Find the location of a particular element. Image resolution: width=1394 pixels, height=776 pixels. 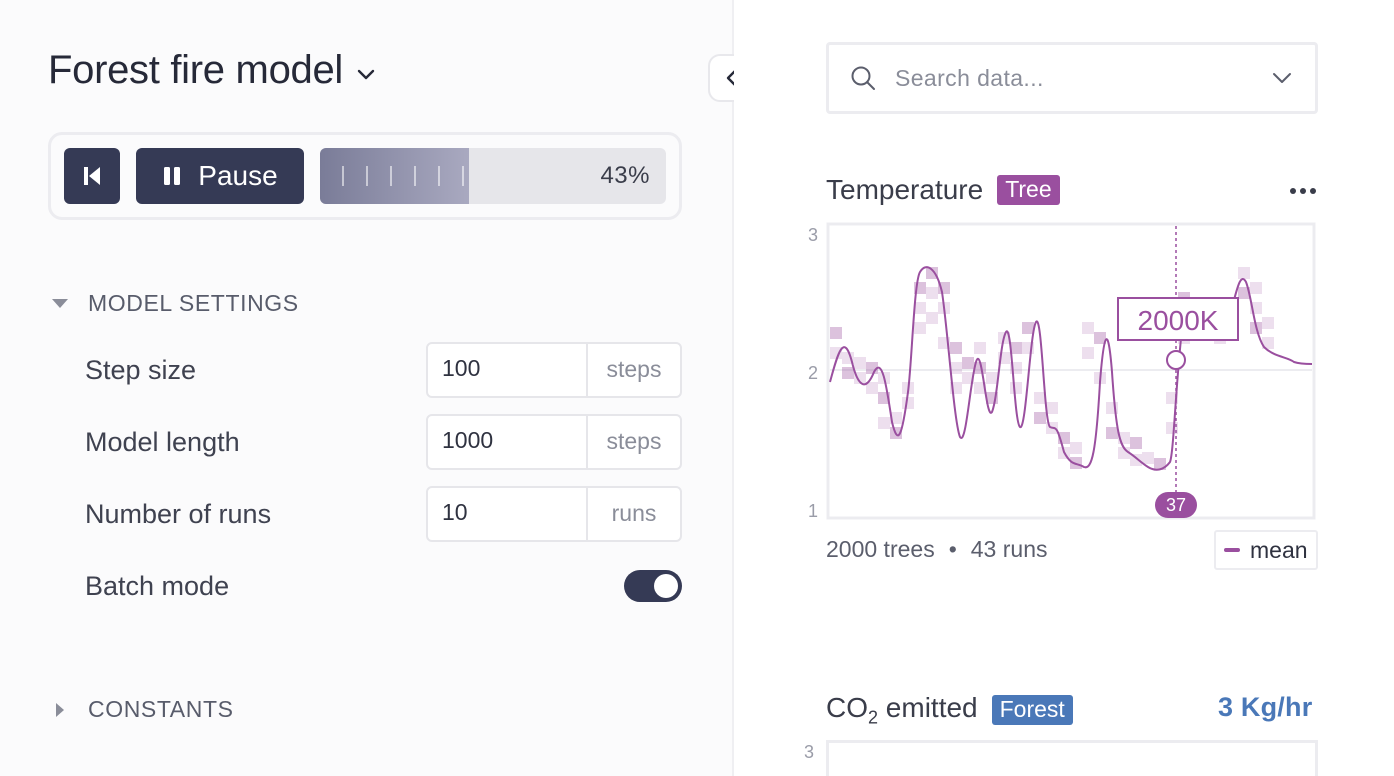

toggle-knob is located at coordinates (666, 586).